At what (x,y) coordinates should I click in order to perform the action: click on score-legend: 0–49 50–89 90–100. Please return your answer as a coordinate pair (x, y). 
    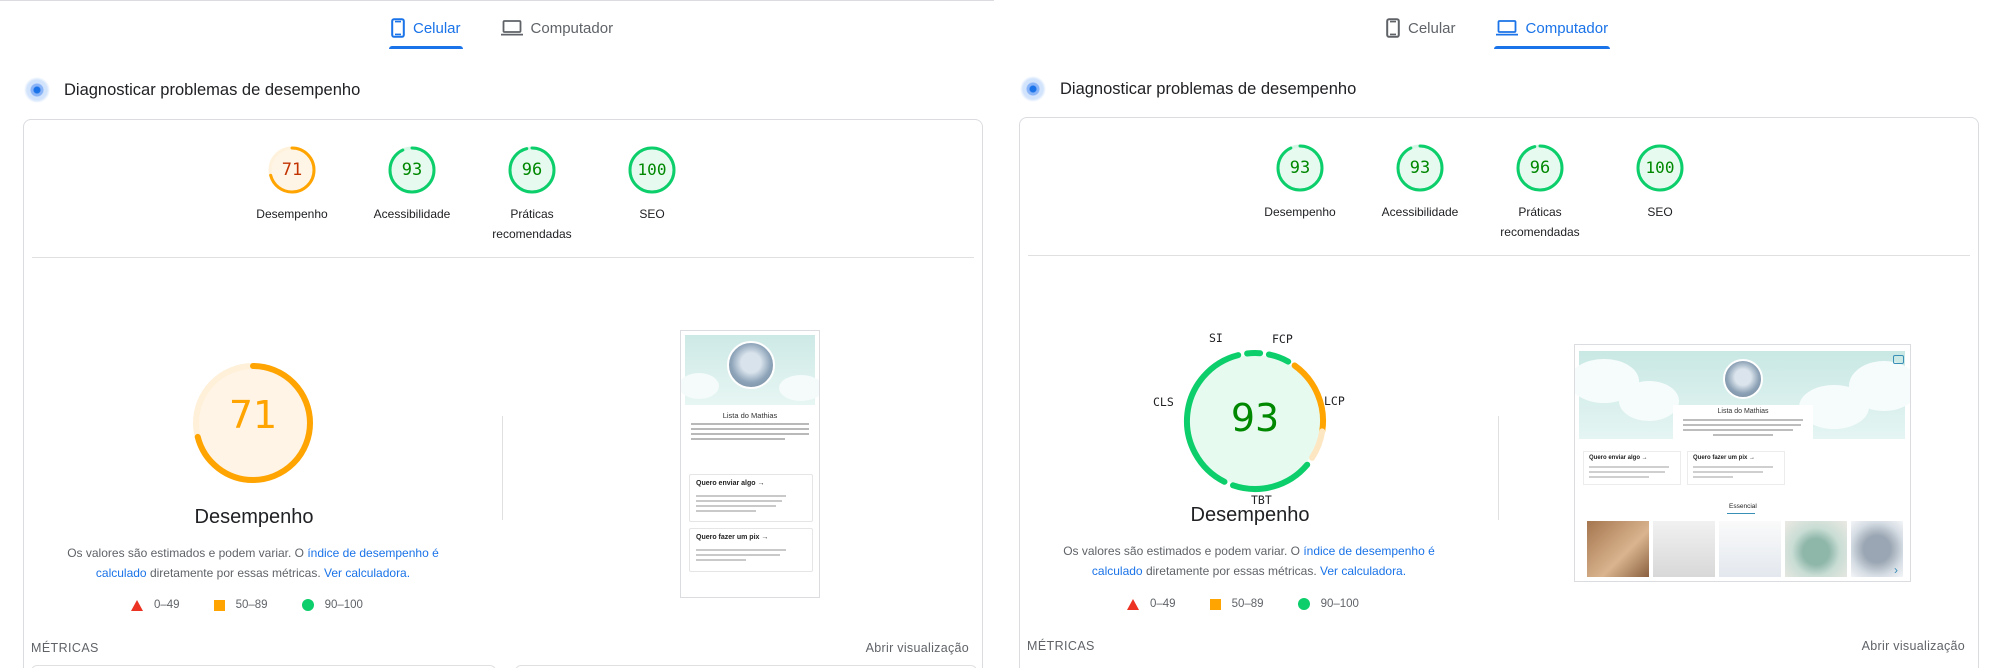
    Looking at the image, I should click on (247, 605).